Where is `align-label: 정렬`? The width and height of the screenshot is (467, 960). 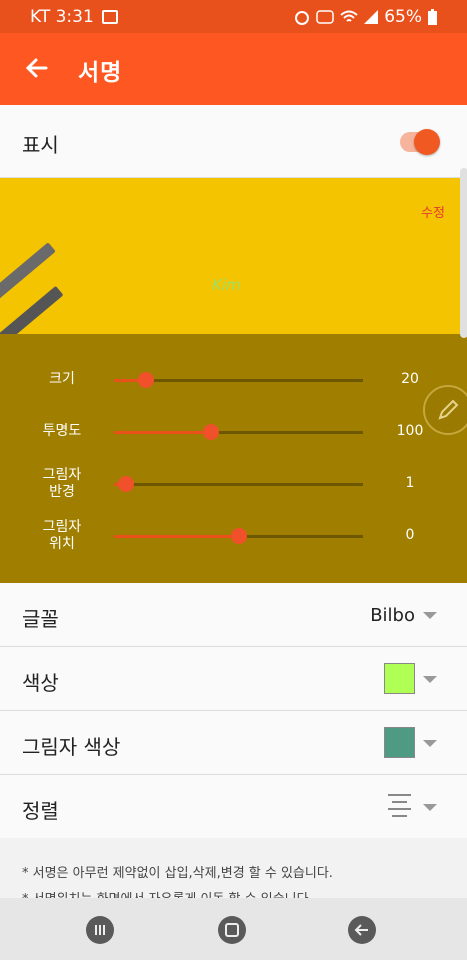
align-label: 정렬 is located at coordinates (40, 811).